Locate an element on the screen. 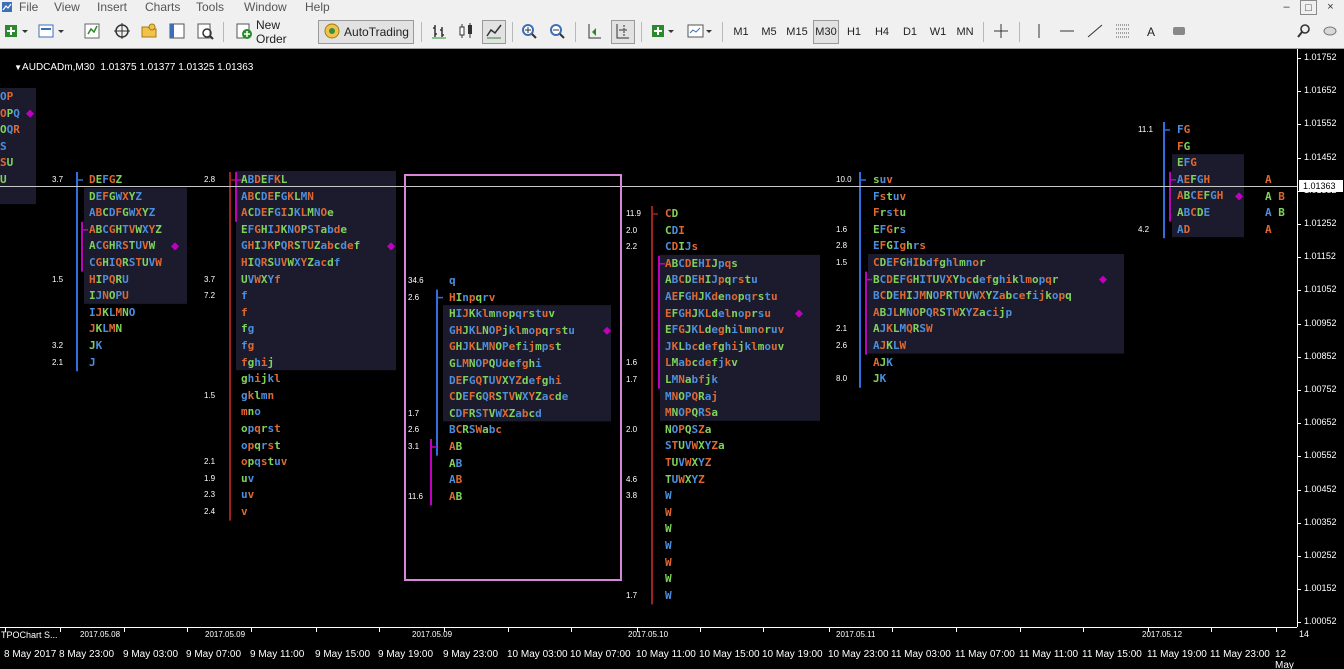  vertical-line-button is located at coordinates (1039, 32).